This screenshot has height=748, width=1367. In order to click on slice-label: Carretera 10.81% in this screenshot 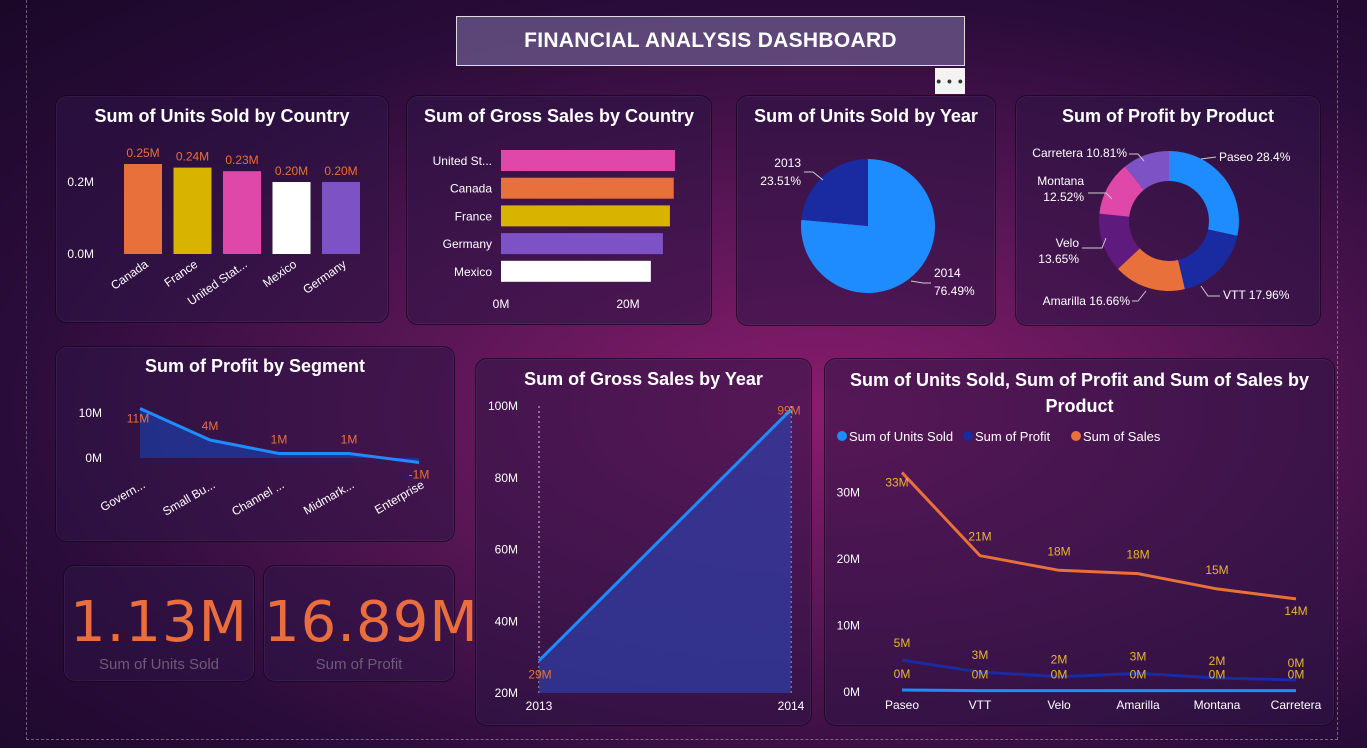, I will do `click(1079, 153)`.